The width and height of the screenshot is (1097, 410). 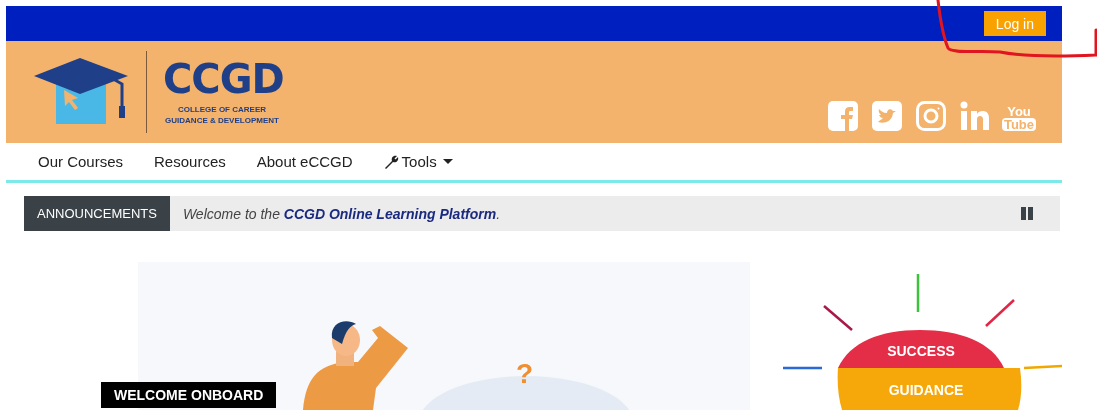 I want to click on wrench-icon, so click(x=391, y=161).